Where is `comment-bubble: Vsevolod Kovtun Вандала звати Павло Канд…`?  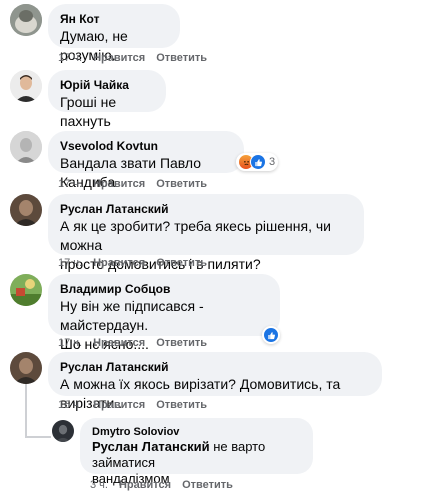 comment-bubble: Vsevolod Kovtun Вандала звати Павло Канд… is located at coordinates (146, 160).